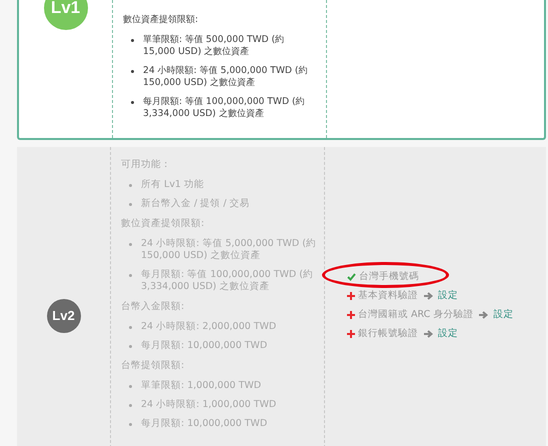  Describe the element at coordinates (214, 46) in the screenshot. I see `limit-item: 單筆限額: 等值 500,000 TWD (約 15,000 USD) 之數位資產` at that location.